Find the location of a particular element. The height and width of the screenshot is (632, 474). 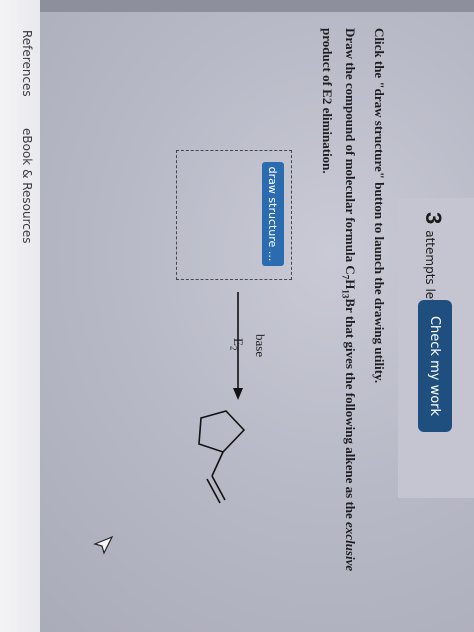

formula-h: H is located at coordinates (350, 284).